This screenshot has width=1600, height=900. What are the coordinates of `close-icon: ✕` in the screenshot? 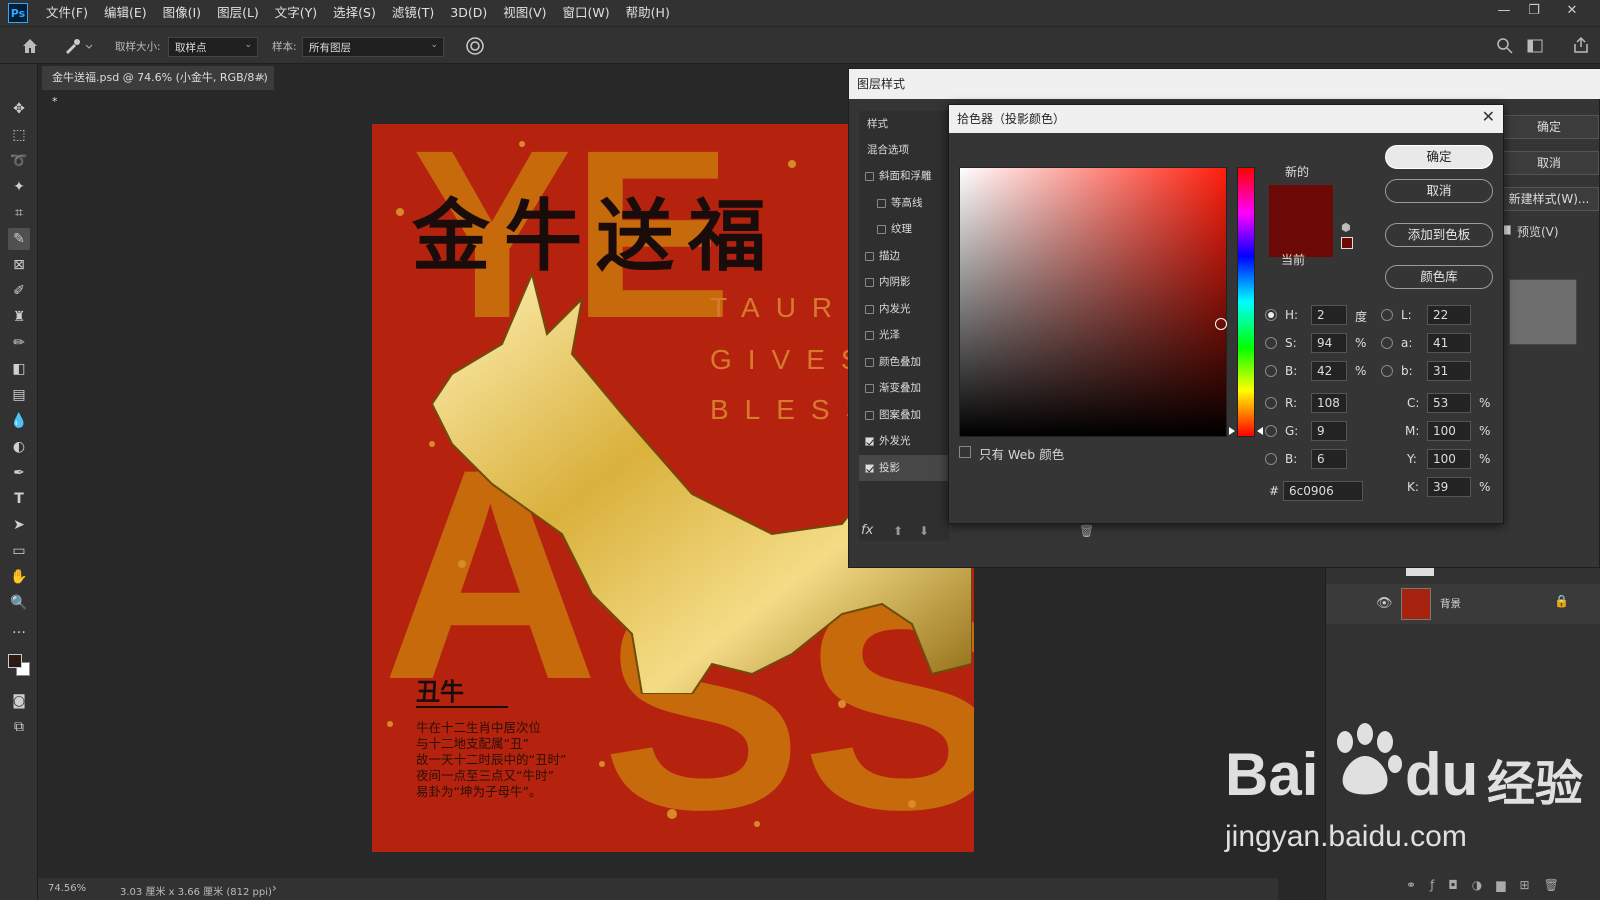 It's located at (1488, 116).